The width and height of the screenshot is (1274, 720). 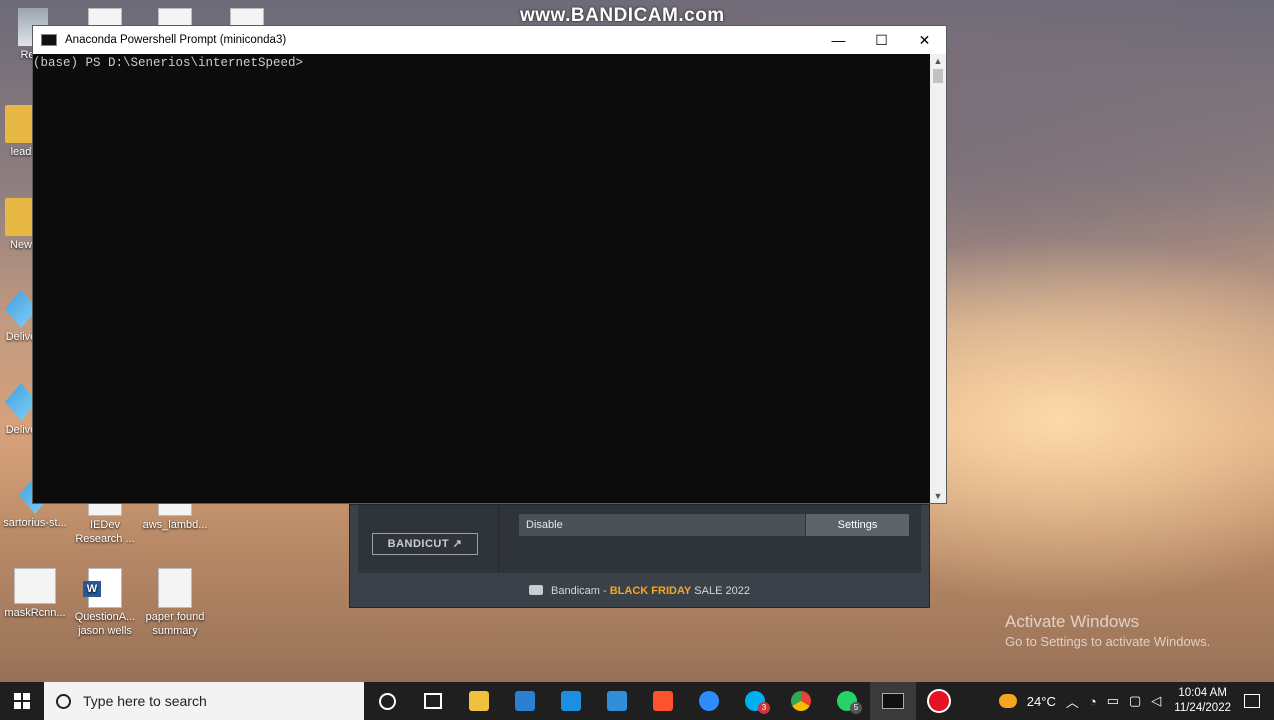 I want to click on disable-button: Disable, so click(x=662, y=525).